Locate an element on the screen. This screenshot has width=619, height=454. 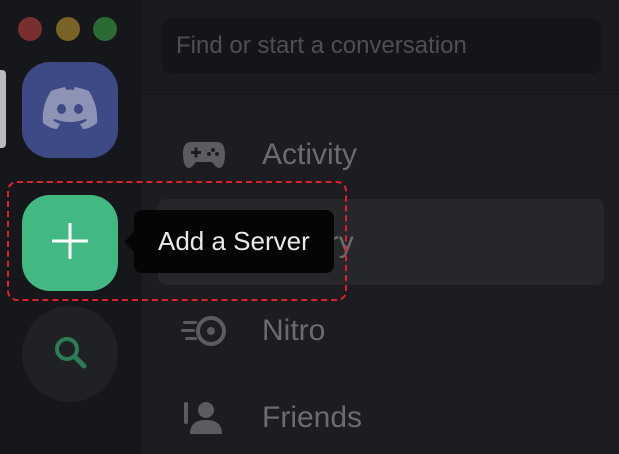
discord-logo-icon is located at coordinates (70, 110).